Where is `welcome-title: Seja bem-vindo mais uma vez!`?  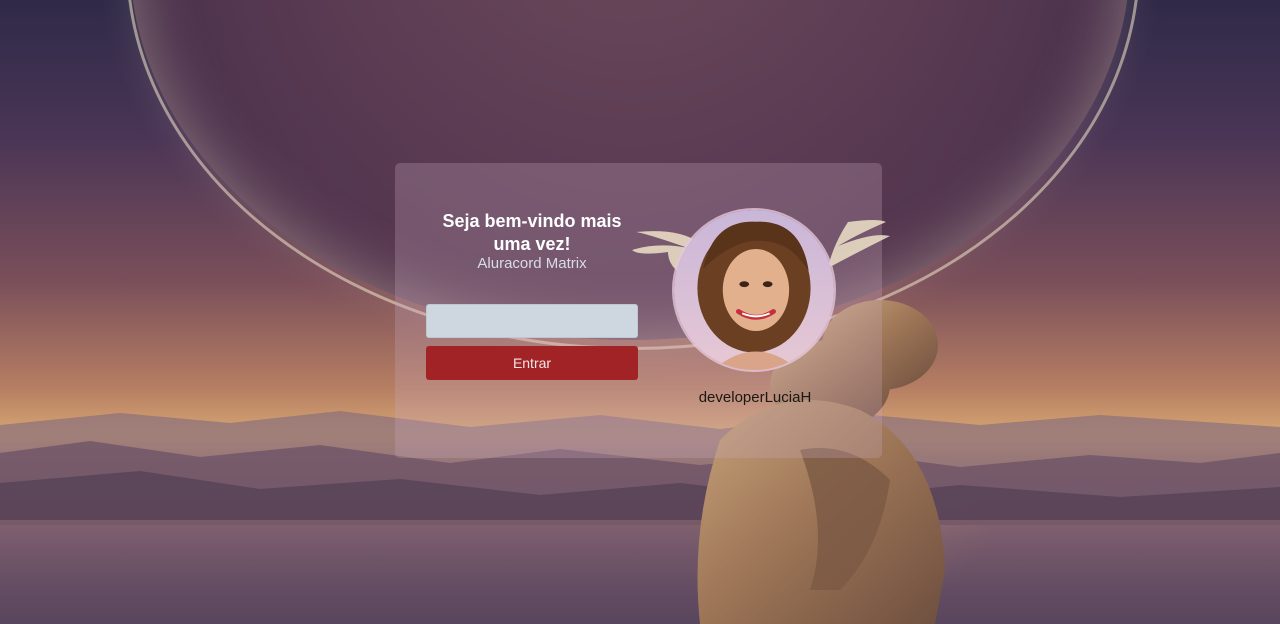 welcome-title: Seja bem-vindo mais uma vez! is located at coordinates (532, 232).